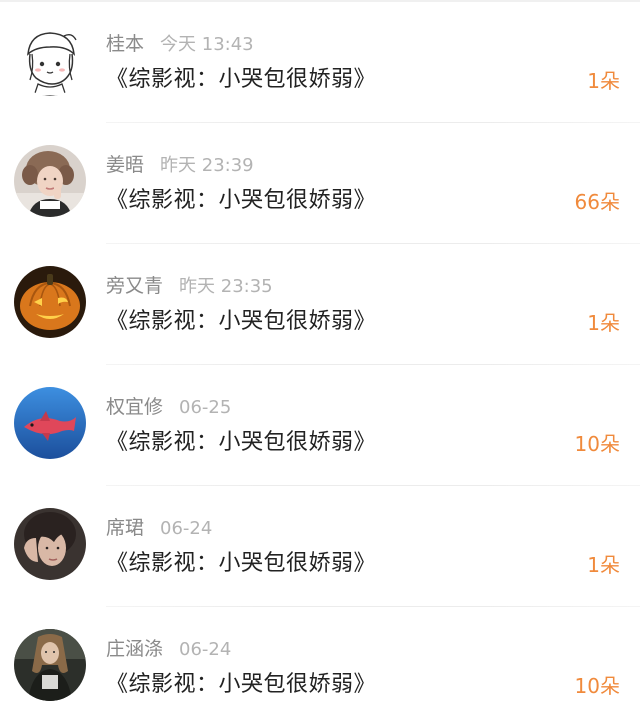 This screenshot has width=640, height=728. What do you see at coordinates (134, 649) in the screenshot?
I see `username: 庄涵涤` at bounding box center [134, 649].